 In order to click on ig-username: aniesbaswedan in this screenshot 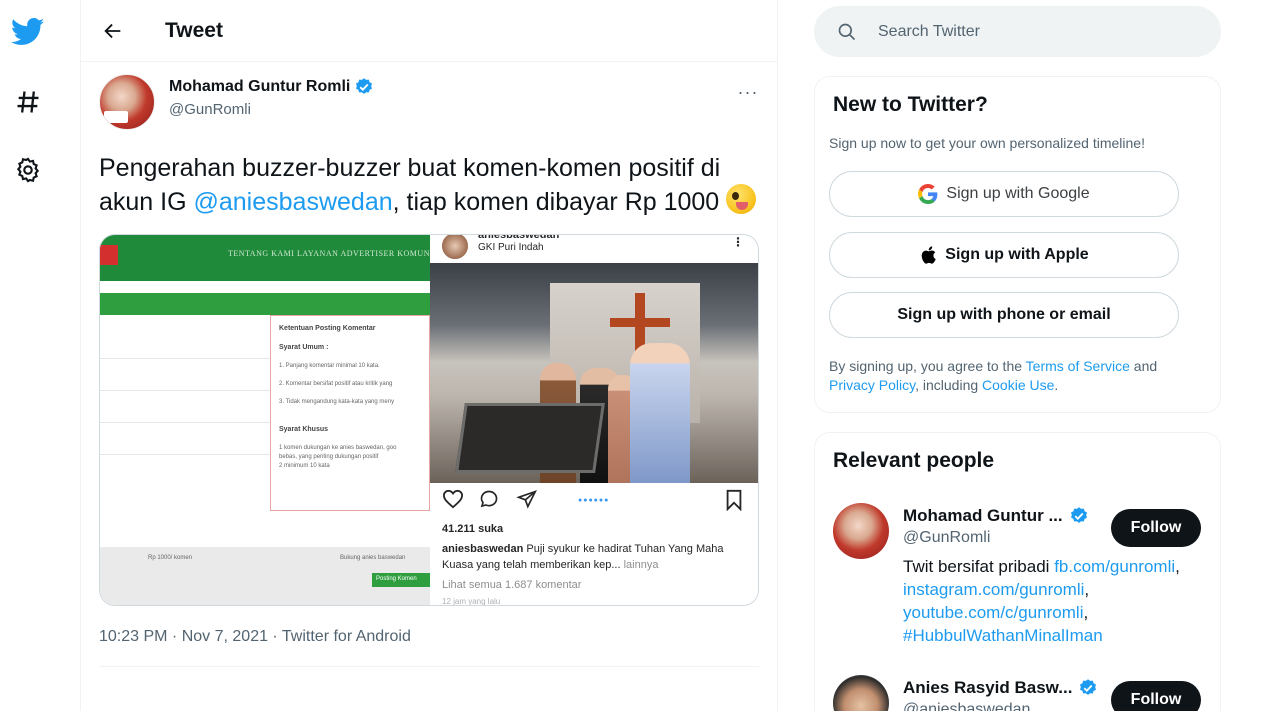, I will do `click(519, 237)`.